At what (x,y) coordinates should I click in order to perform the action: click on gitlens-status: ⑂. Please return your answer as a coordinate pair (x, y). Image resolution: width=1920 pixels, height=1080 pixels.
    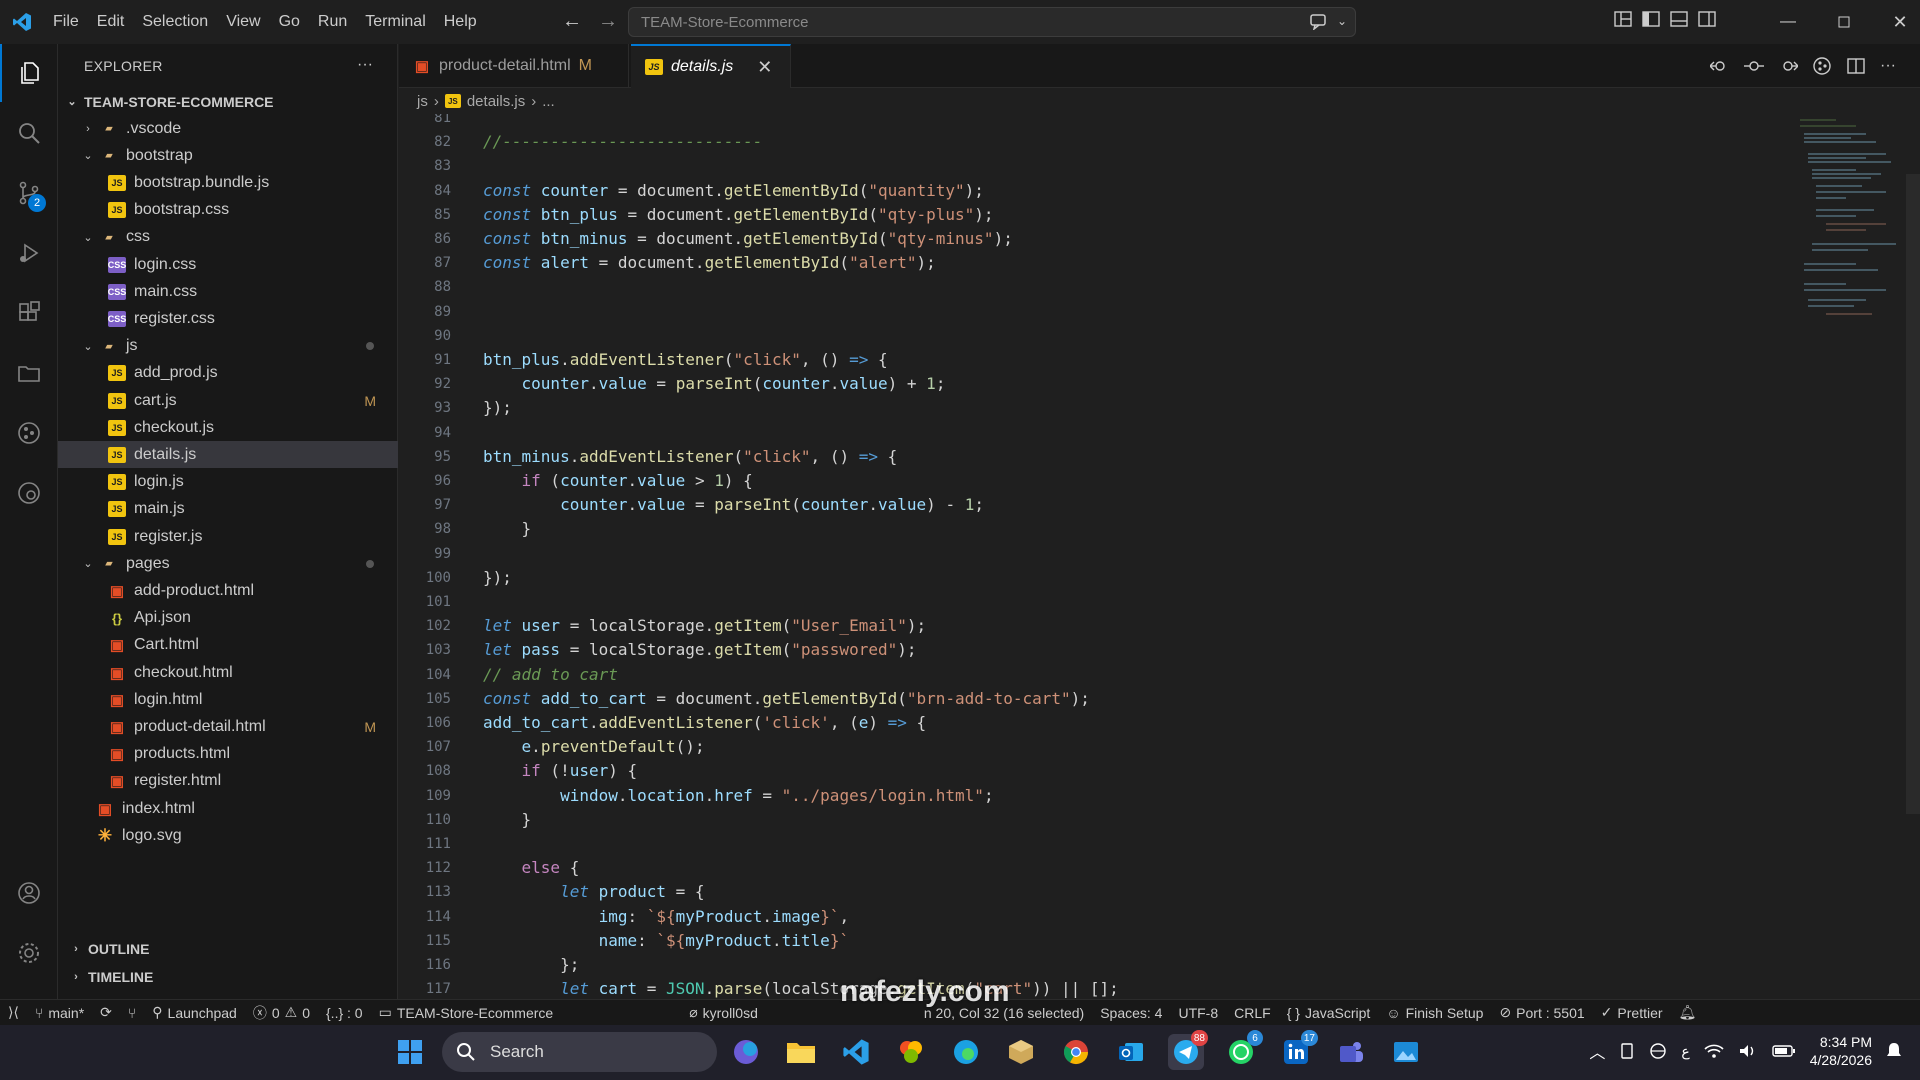
    Looking at the image, I should click on (132, 1013).